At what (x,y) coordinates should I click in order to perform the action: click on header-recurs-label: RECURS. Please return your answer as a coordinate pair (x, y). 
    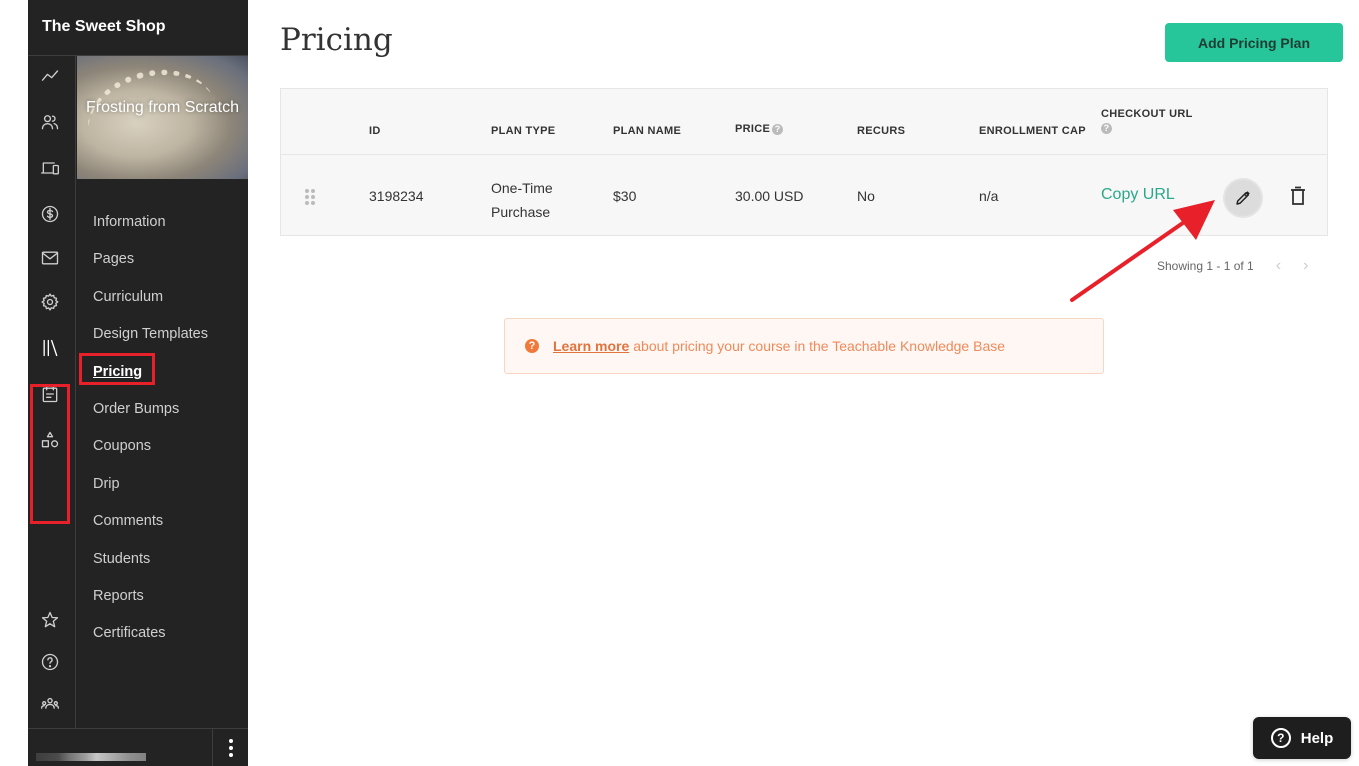
    Looking at the image, I should click on (881, 131).